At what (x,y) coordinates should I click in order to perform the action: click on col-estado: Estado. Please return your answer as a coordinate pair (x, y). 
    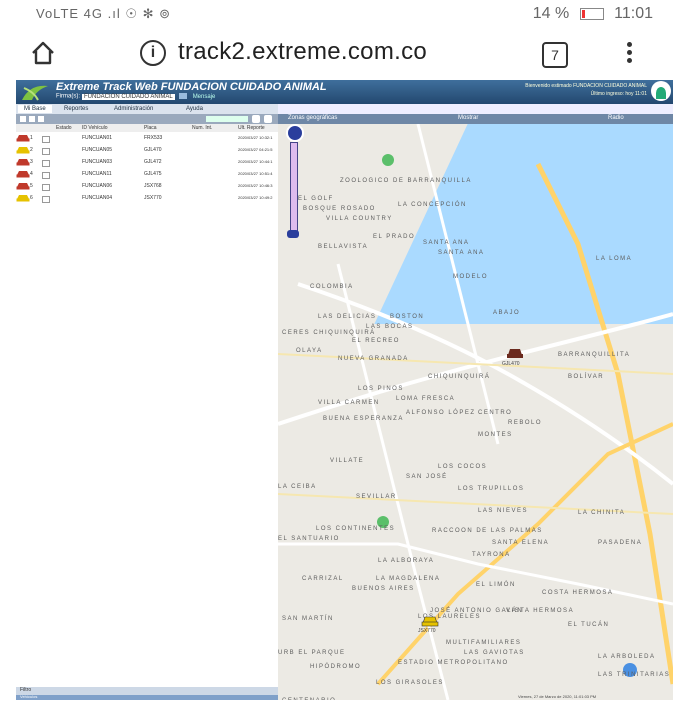
    Looking at the image, I should click on (64, 128).